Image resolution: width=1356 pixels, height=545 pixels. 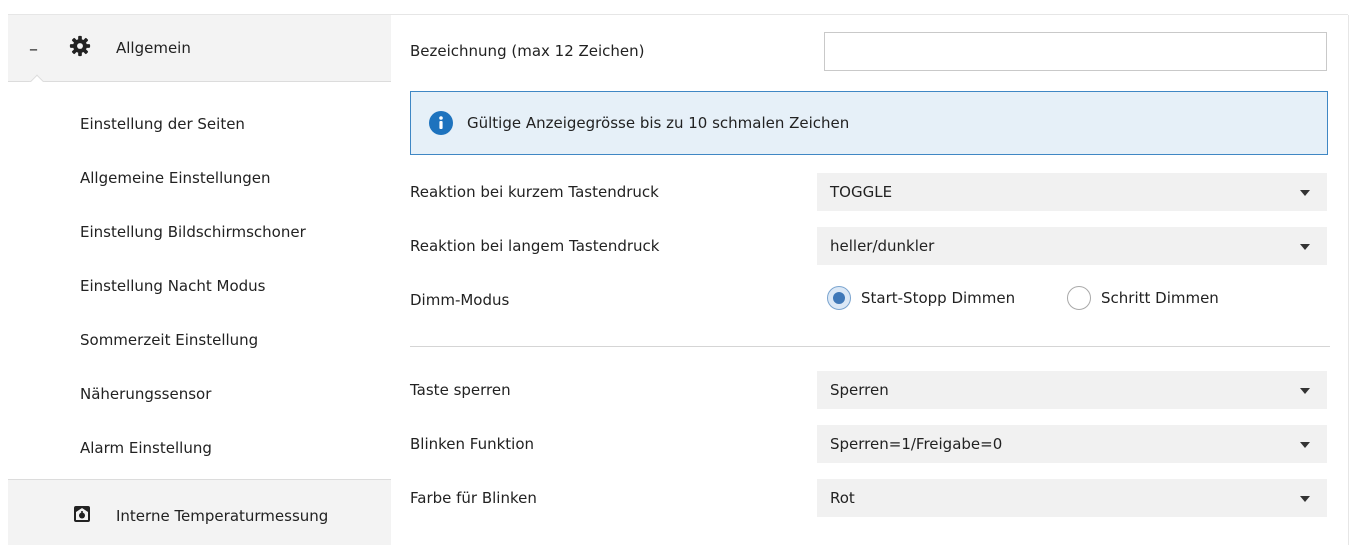 I want to click on long-press-select: heller/dunkler, so click(x=1072, y=246).